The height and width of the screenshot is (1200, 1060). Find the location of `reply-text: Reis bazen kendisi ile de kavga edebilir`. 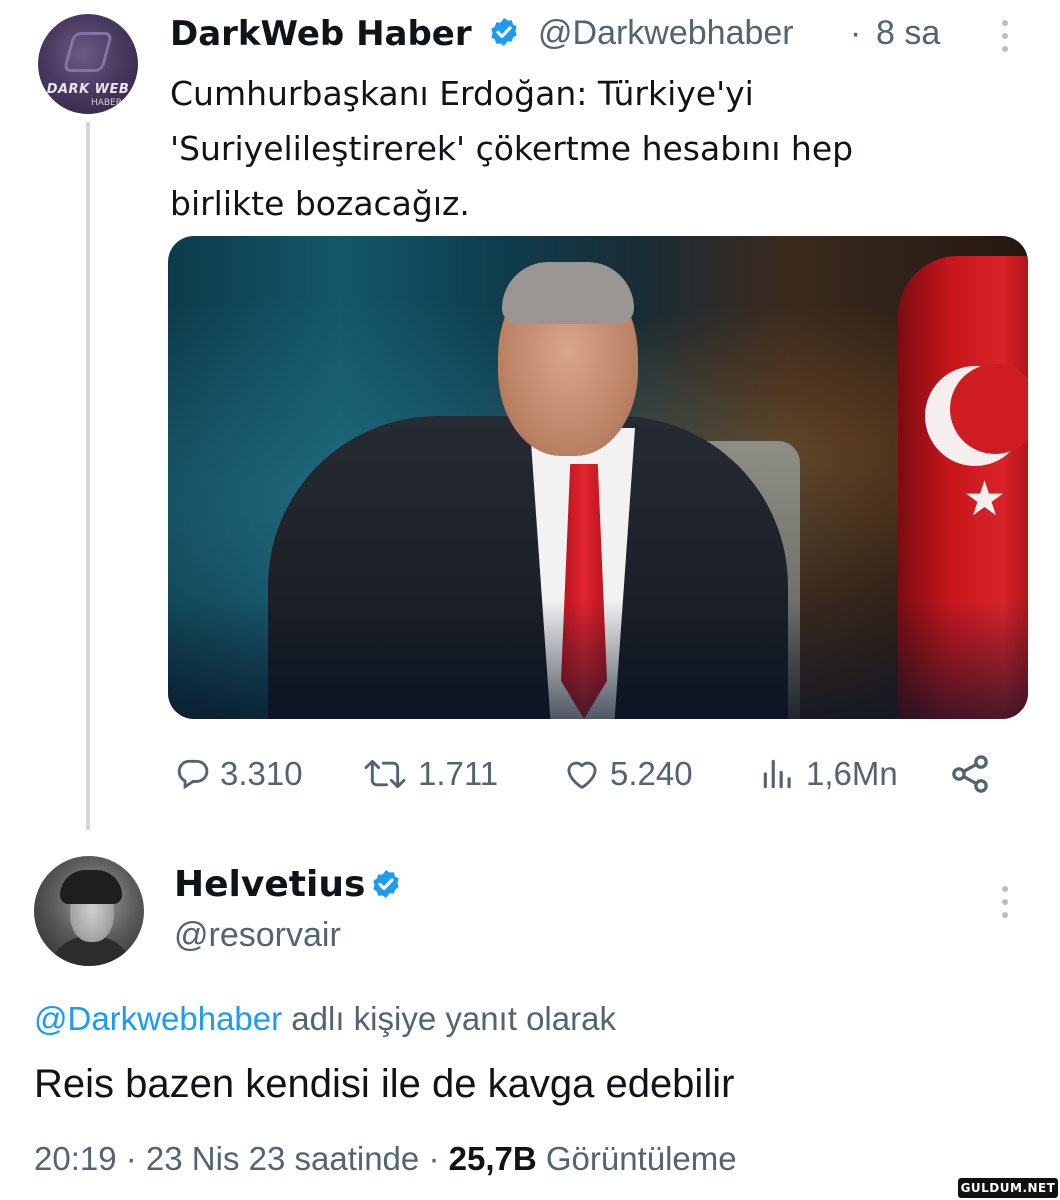

reply-text: Reis bazen kendisi ile de kavga edebilir is located at coordinates (384, 1084).